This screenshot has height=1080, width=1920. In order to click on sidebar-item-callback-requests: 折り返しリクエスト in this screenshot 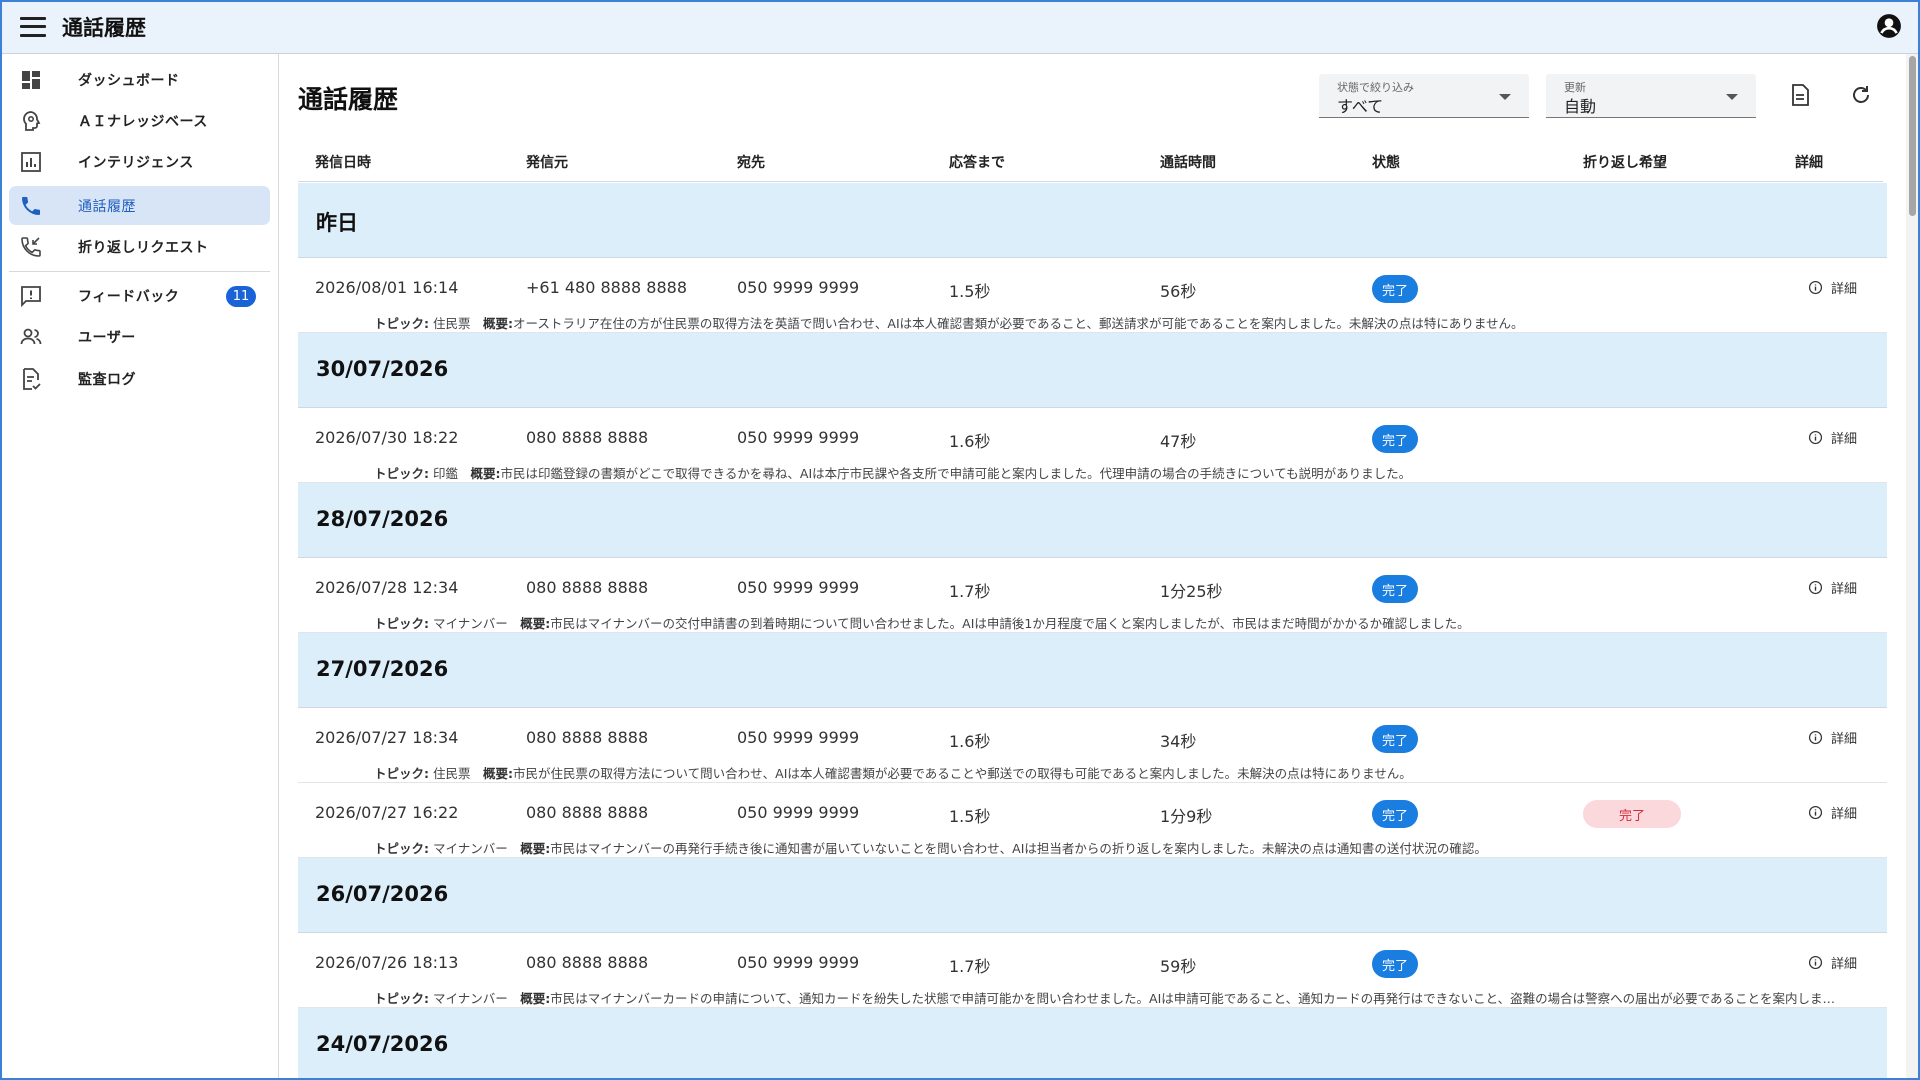, I will do `click(139, 246)`.